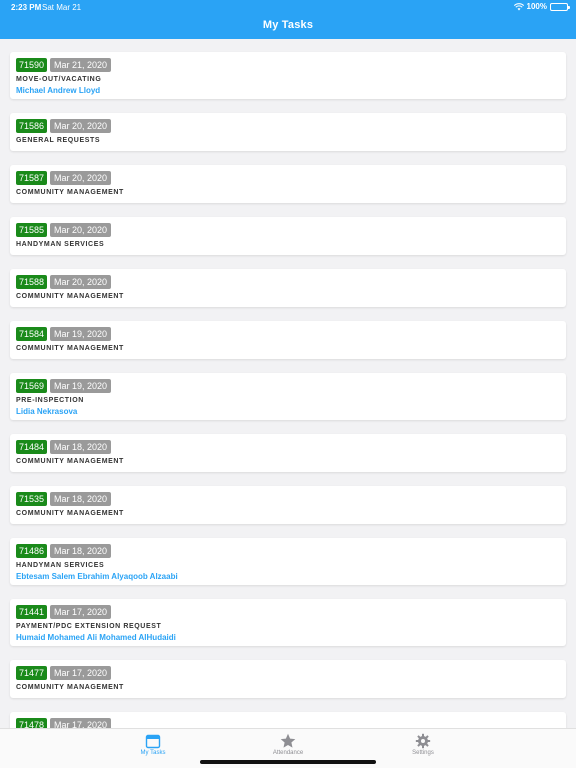 The width and height of the screenshot is (576, 768). What do you see at coordinates (32, 551) in the screenshot?
I see `task-id-badge: 71486` at bounding box center [32, 551].